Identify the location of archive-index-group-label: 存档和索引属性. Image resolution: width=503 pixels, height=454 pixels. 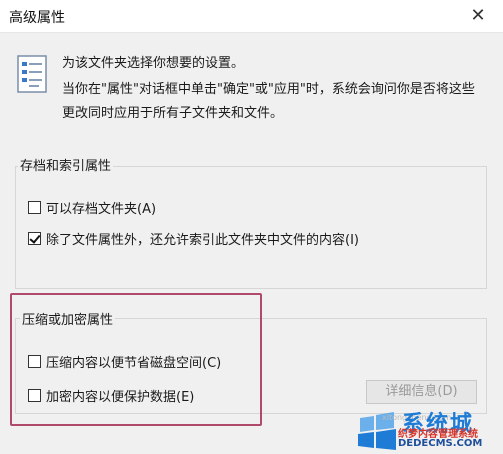
(66, 164).